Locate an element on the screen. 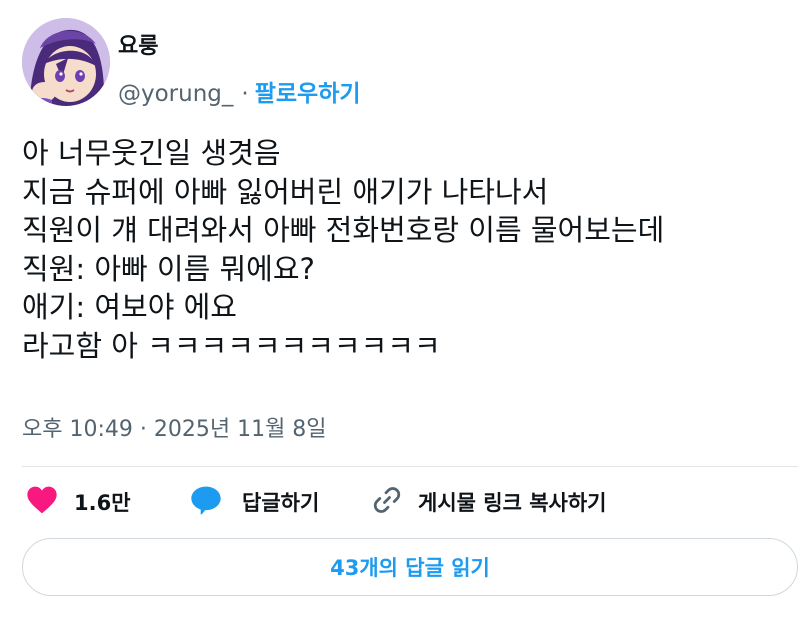 Image resolution: width=800 pixels, height=621 pixels. like-button: 1.6만 is located at coordinates (78, 502).